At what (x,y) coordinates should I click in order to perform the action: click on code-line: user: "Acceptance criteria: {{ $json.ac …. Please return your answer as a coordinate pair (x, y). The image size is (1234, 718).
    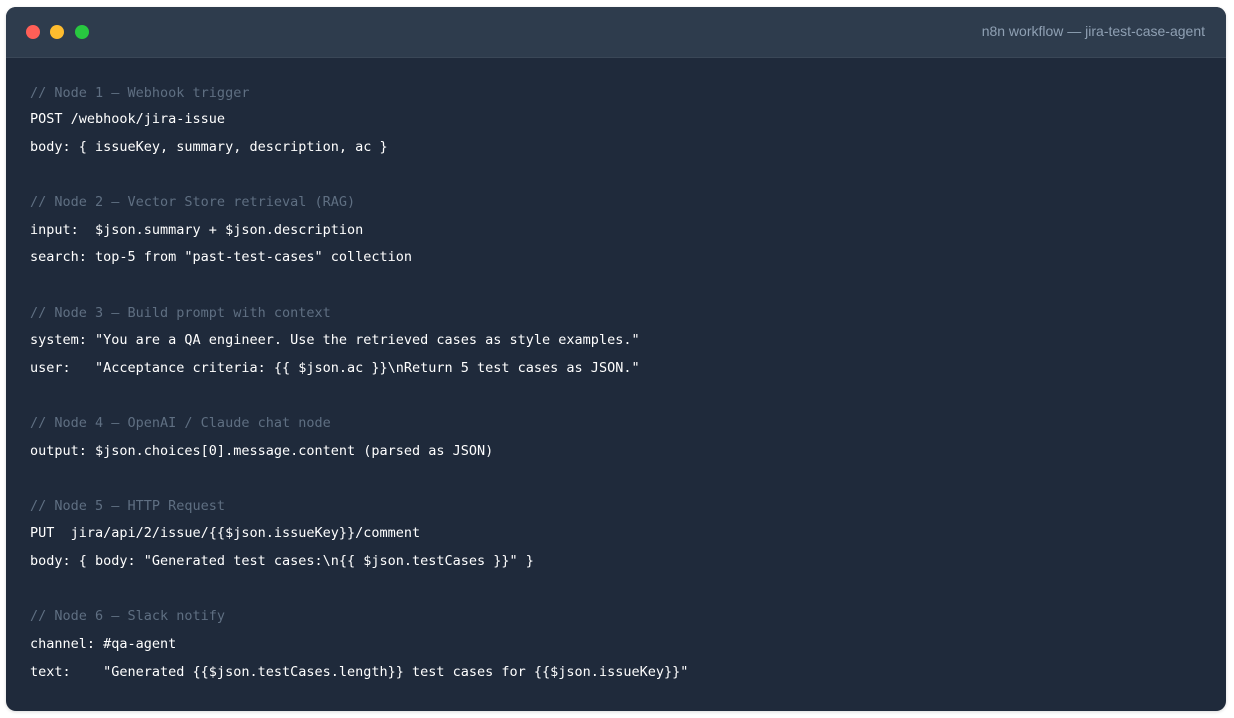
    Looking at the image, I should click on (335, 368).